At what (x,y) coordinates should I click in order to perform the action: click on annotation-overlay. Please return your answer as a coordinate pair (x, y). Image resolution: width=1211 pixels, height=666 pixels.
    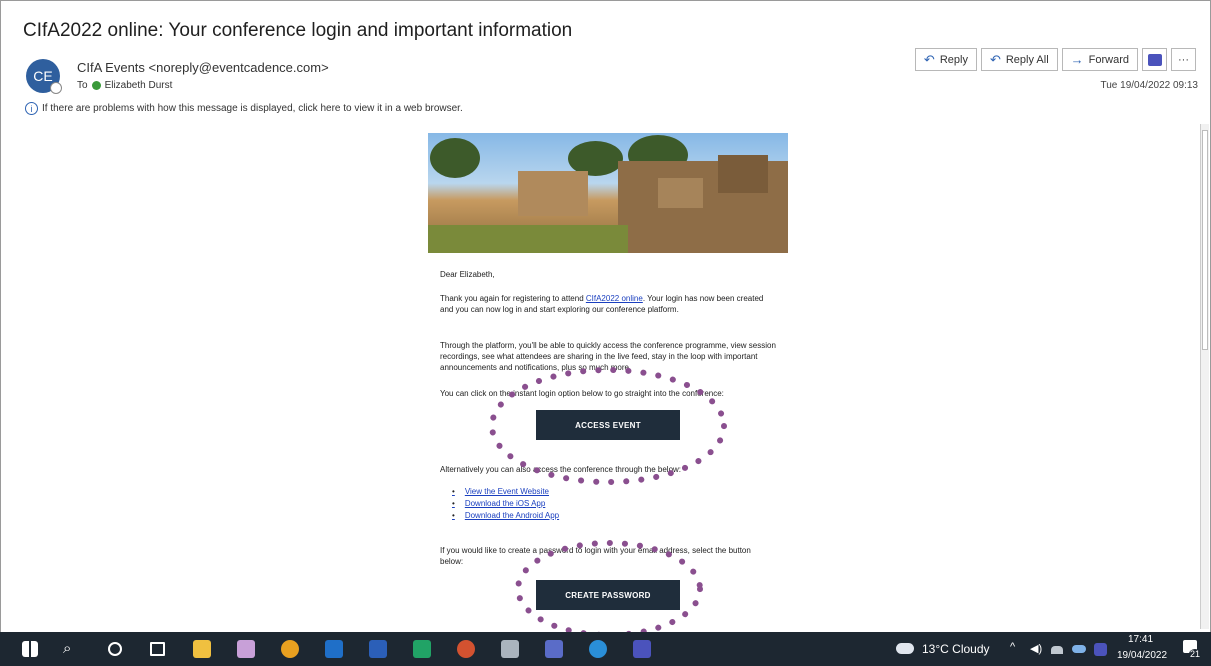
    Looking at the image, I should click on (608, 500).